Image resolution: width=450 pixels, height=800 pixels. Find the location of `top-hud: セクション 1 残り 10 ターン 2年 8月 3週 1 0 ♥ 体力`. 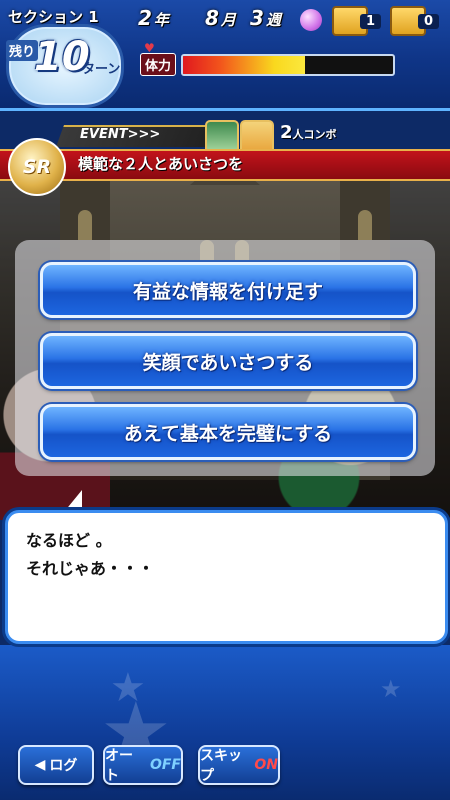

top-hud: セクション 1 残り 10 ターン 2年 8月 3週 1 0 ♥ 体力 is located at coordinates (225, 55).